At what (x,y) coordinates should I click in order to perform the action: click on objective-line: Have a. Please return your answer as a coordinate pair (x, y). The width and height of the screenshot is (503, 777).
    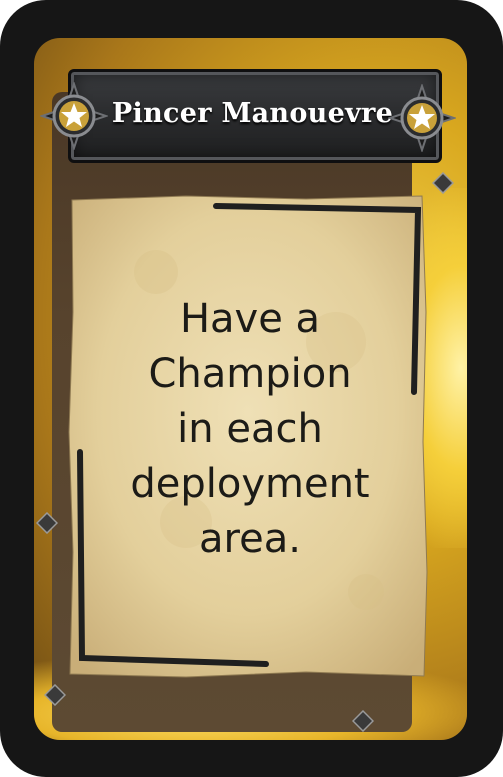
    Looking at the image, I should click on (250, 319).